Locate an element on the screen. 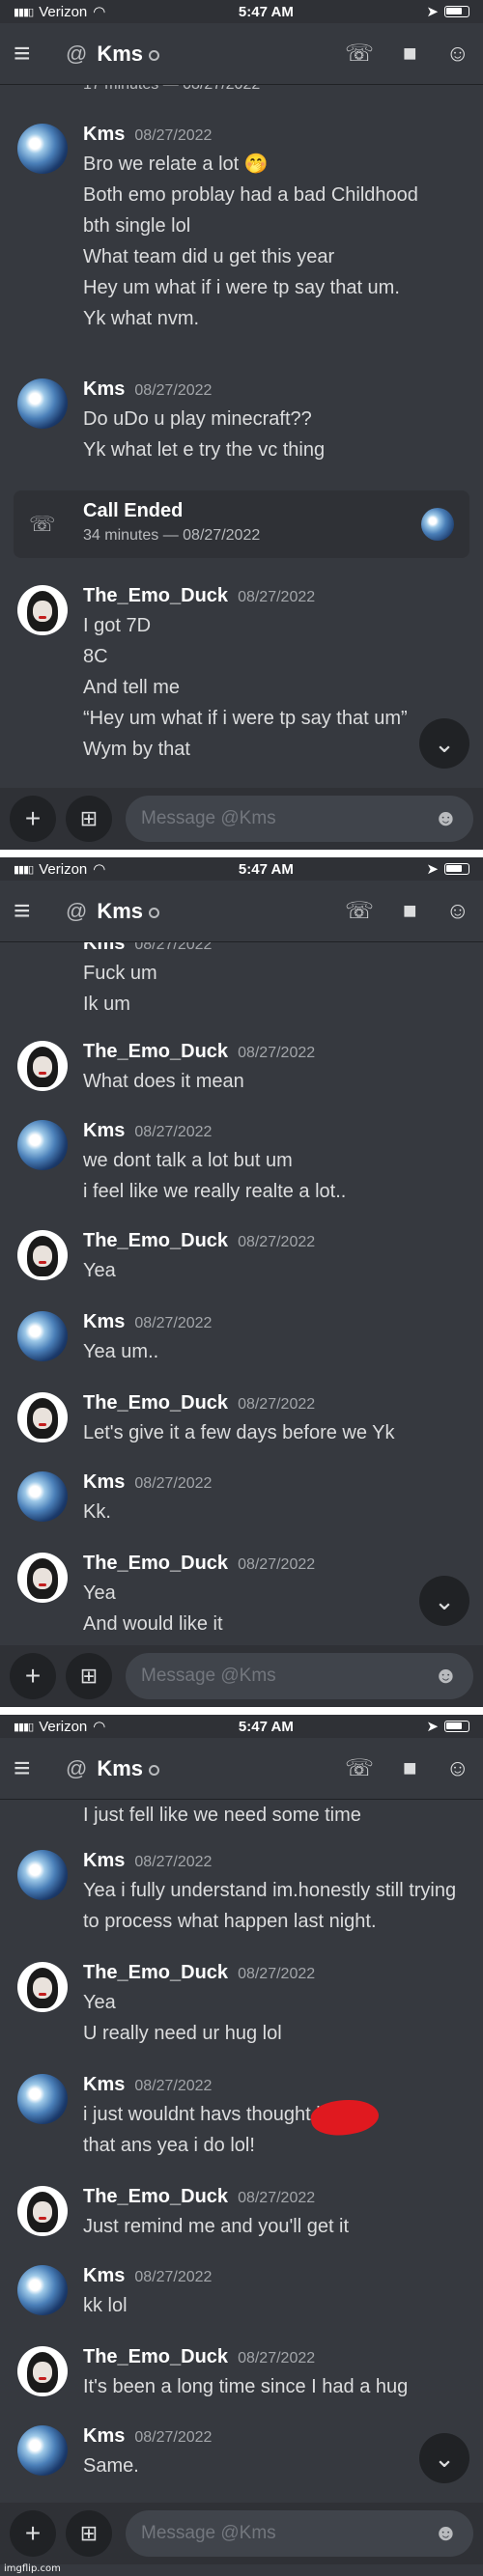 Image resolution: width=483 pixels, height=2576 pixels. message-text: Yea is located at coordinates (99, 2003).